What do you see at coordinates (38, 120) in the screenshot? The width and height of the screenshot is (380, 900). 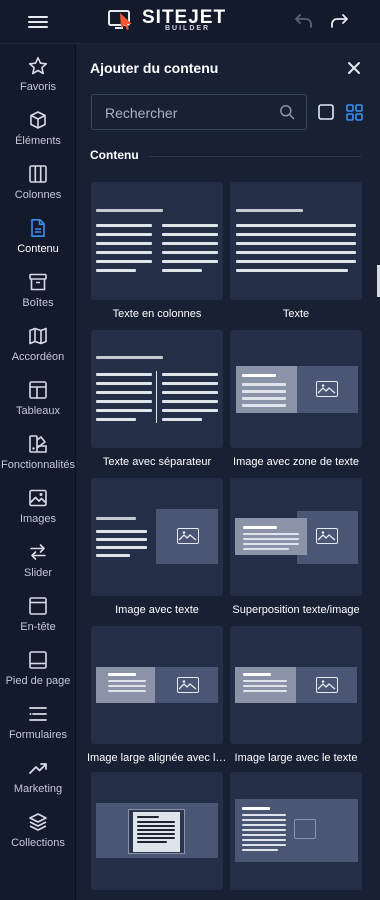 I see `cube-icon` at bounding box center [38, 120].